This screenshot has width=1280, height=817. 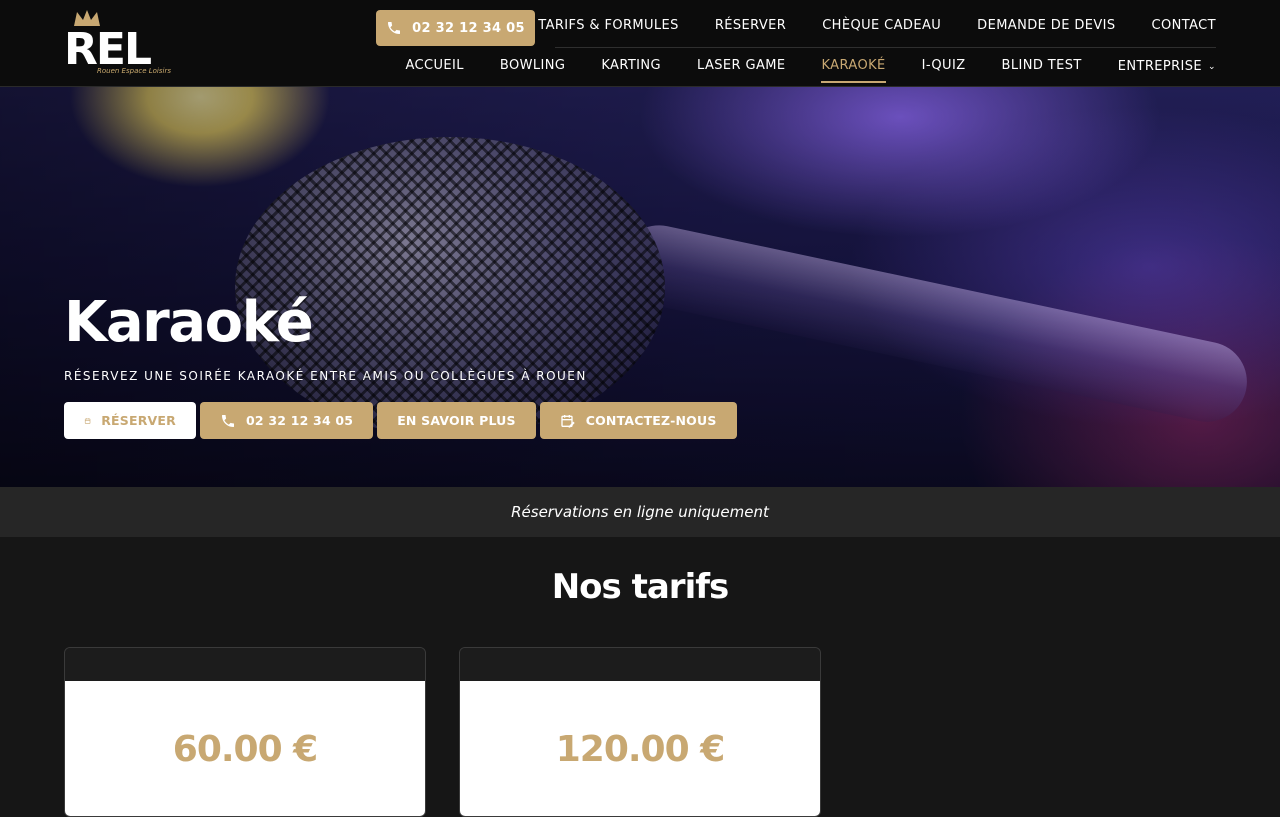 I want to click on tarif-price: 60.00 €, so click(x=245, y=749).